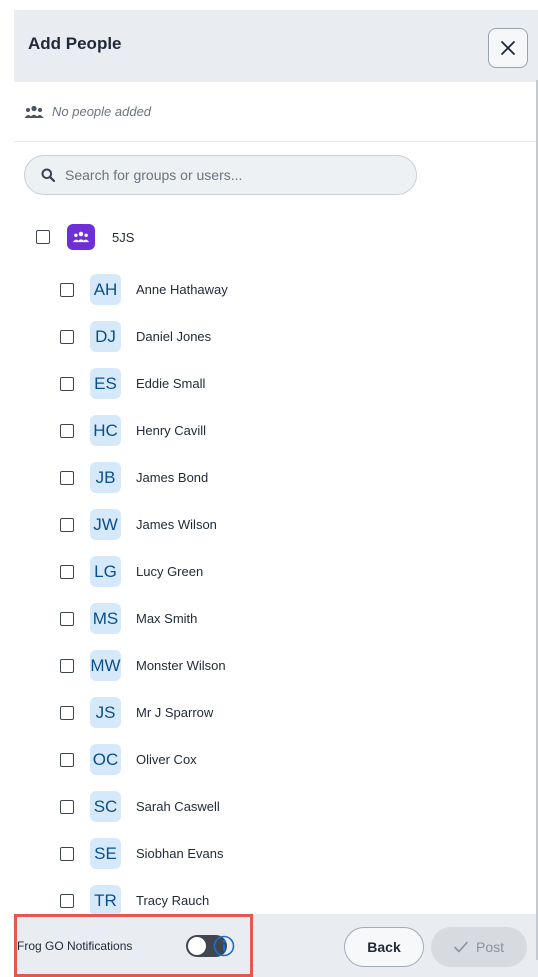 This screenshot has height=977, width=538. I want to click on user-avatar: LG, so click(105, 571).